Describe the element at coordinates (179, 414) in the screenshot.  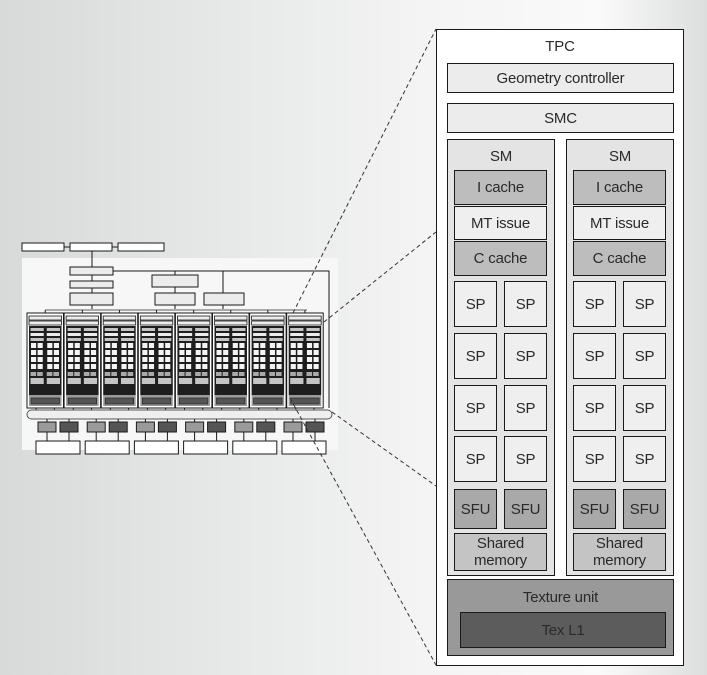
I see `interconnection-network` at that location.